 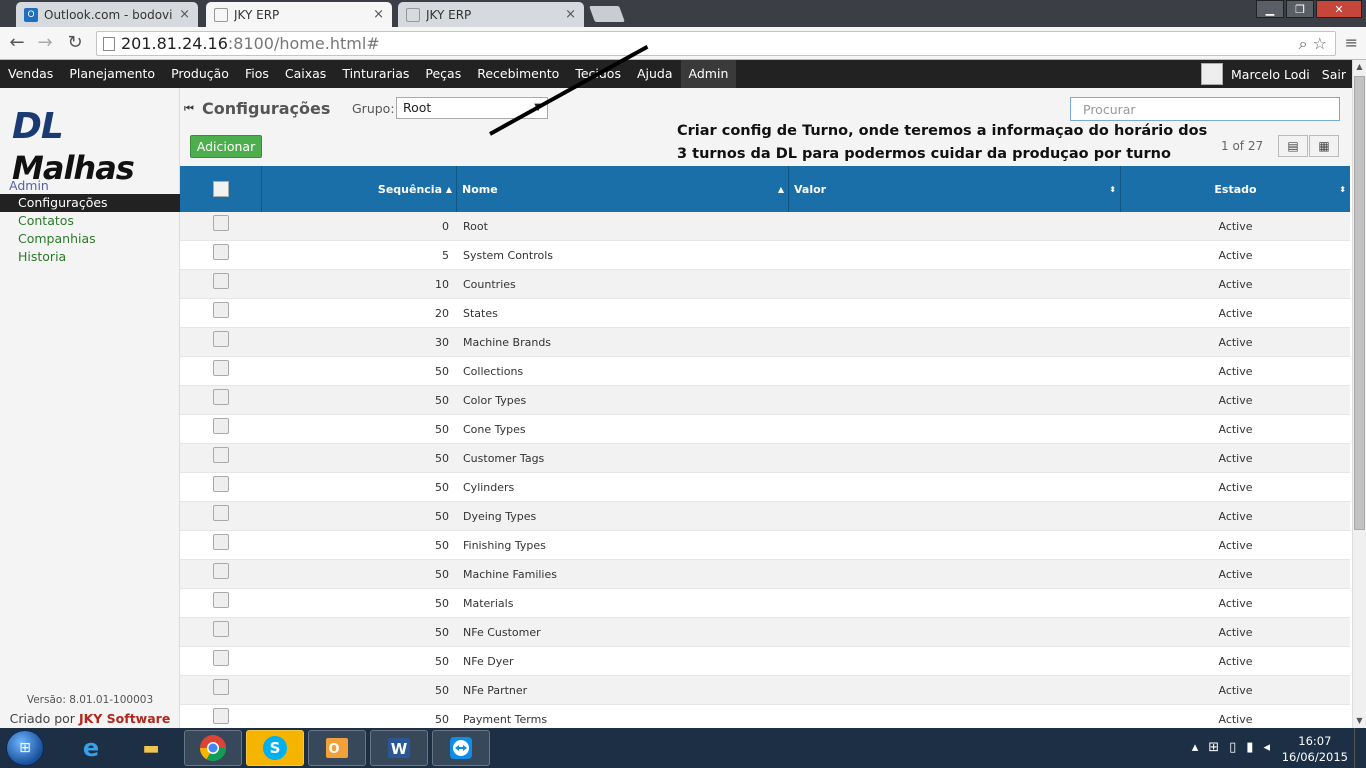 I want to click on forward-icon: →, so click(x=45, y=43).